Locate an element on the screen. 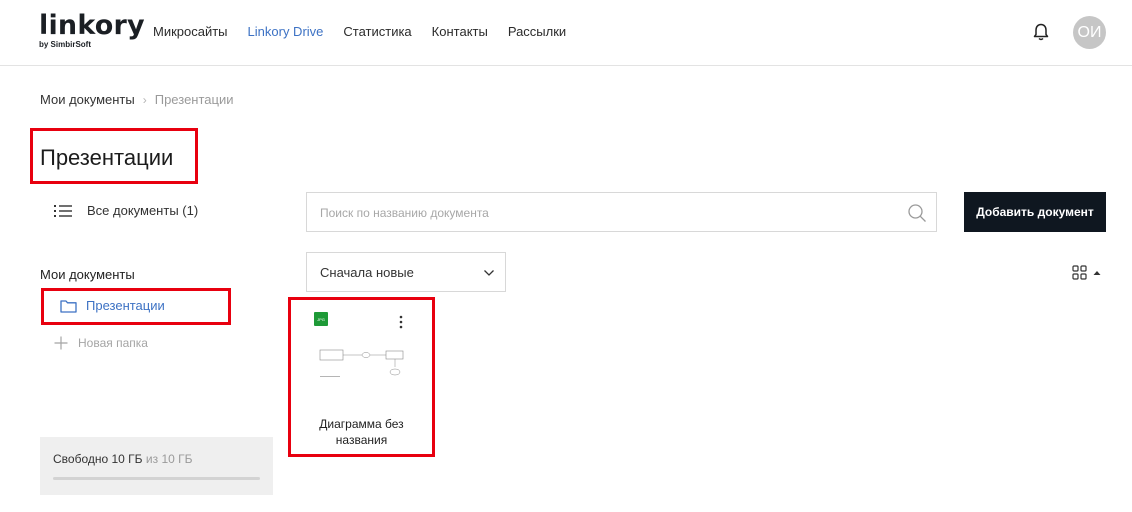 The height and width of the screenshot is (512, 1132). storage-free: Свободно 10 ГБ is located at coordinates (98, 459).